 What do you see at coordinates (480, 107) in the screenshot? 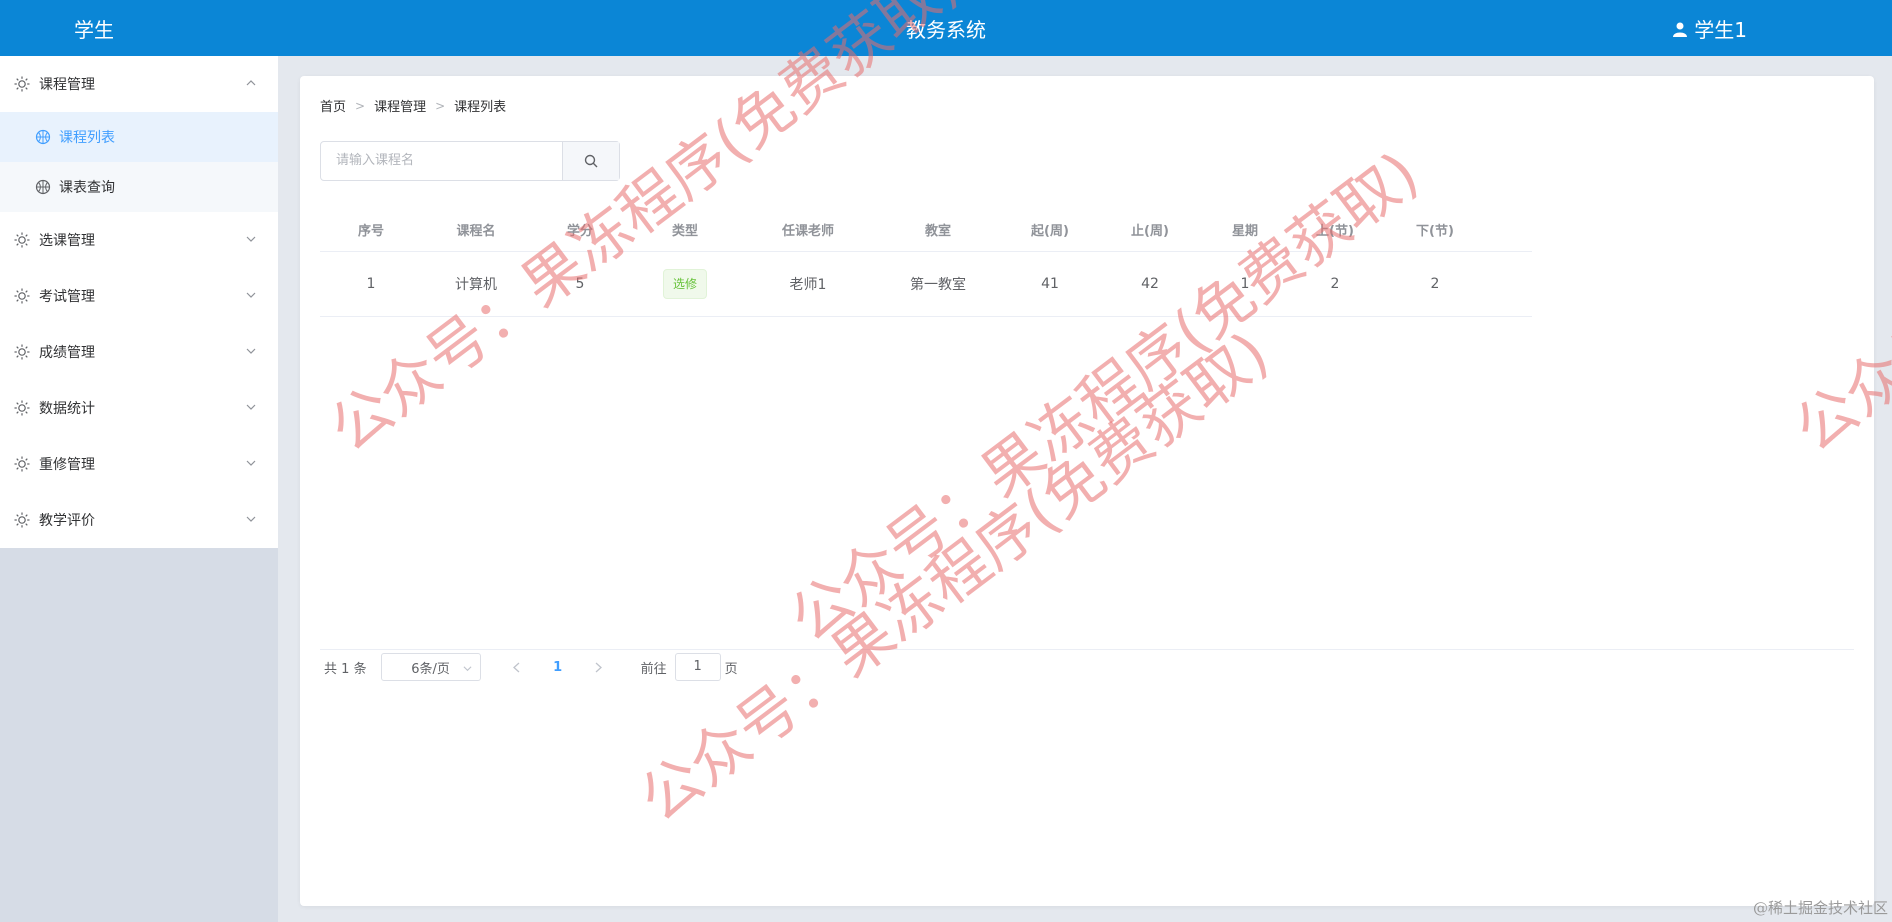
I see `breadcrumb-course-list: 课程列表` at bounding box center [480, 107].